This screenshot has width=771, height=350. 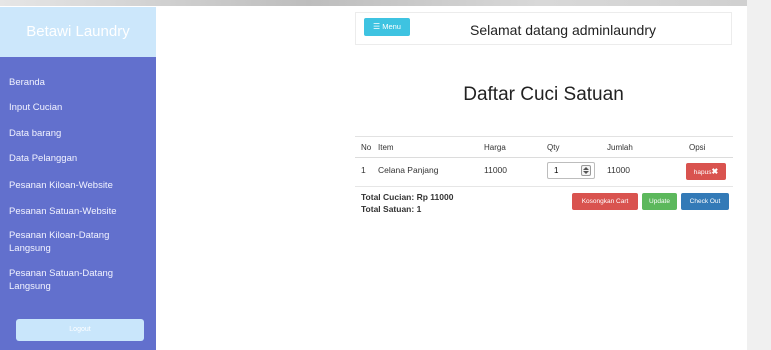 I want to click on column-header-harga: Harga, so click(x=495, y=147).